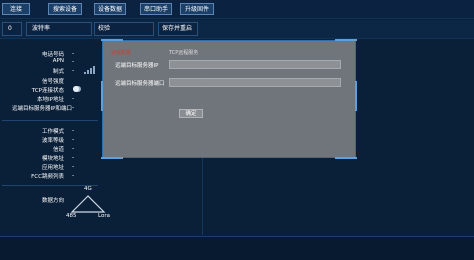  What do you see at coordinates (237, 9) in the screenshot?
I see `top-toolbar: 连接 搜索设备 设备数据 串口助手 升级固件` at bounding box center [237, 9].